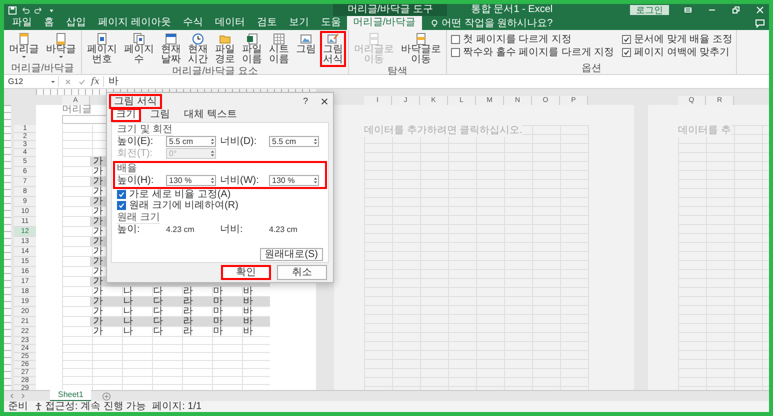 This screenshot has width=773, height=416. I want to click on reset-button: 원래대로(S), so click(291, 254).